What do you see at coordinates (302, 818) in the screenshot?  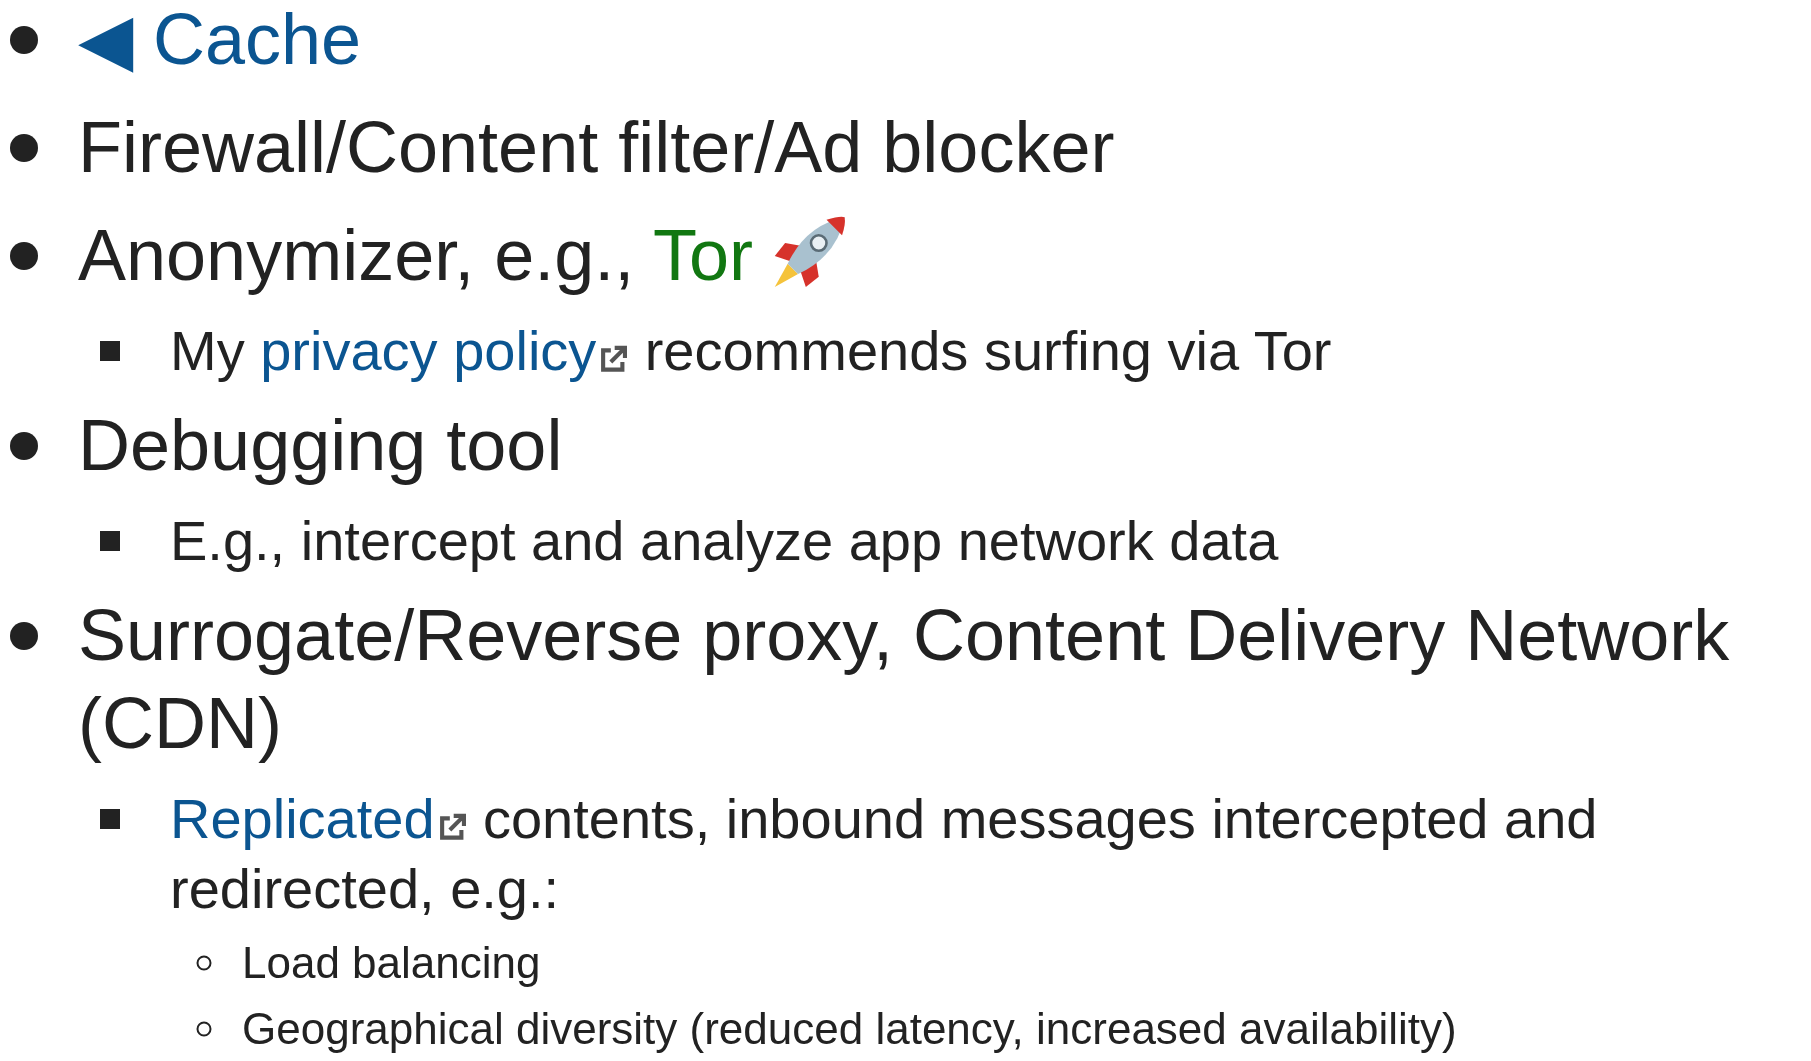 I see `link: Replicated` at bounding box center [302, 818].